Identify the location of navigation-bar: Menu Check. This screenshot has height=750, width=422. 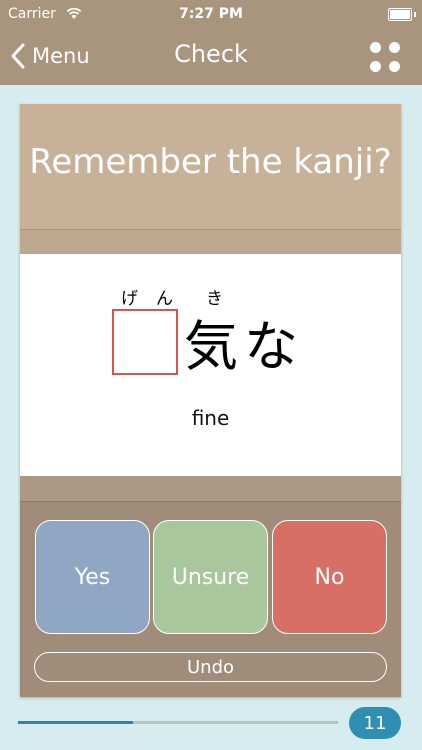
(211, 57).